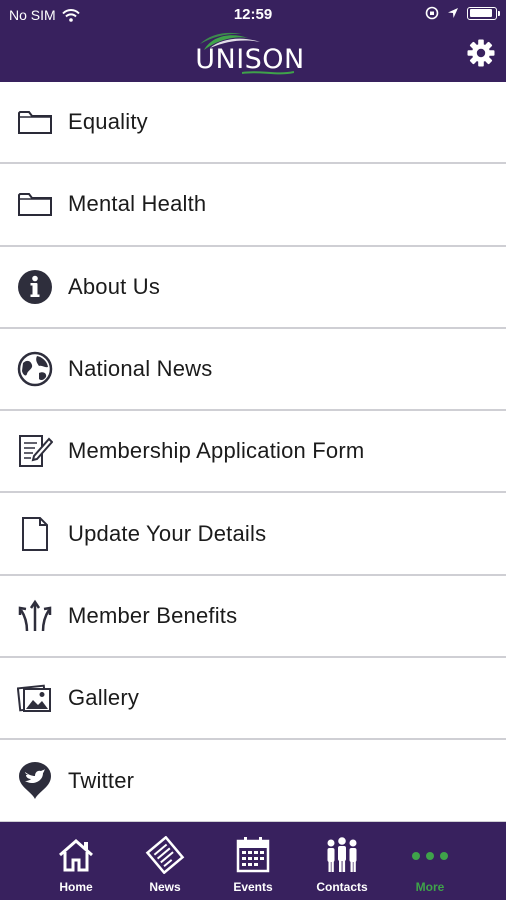 The image size is (506, 900). Describe the element at coordinates (165, 887) in the screenshot. I see `tab-label: News` at that location.